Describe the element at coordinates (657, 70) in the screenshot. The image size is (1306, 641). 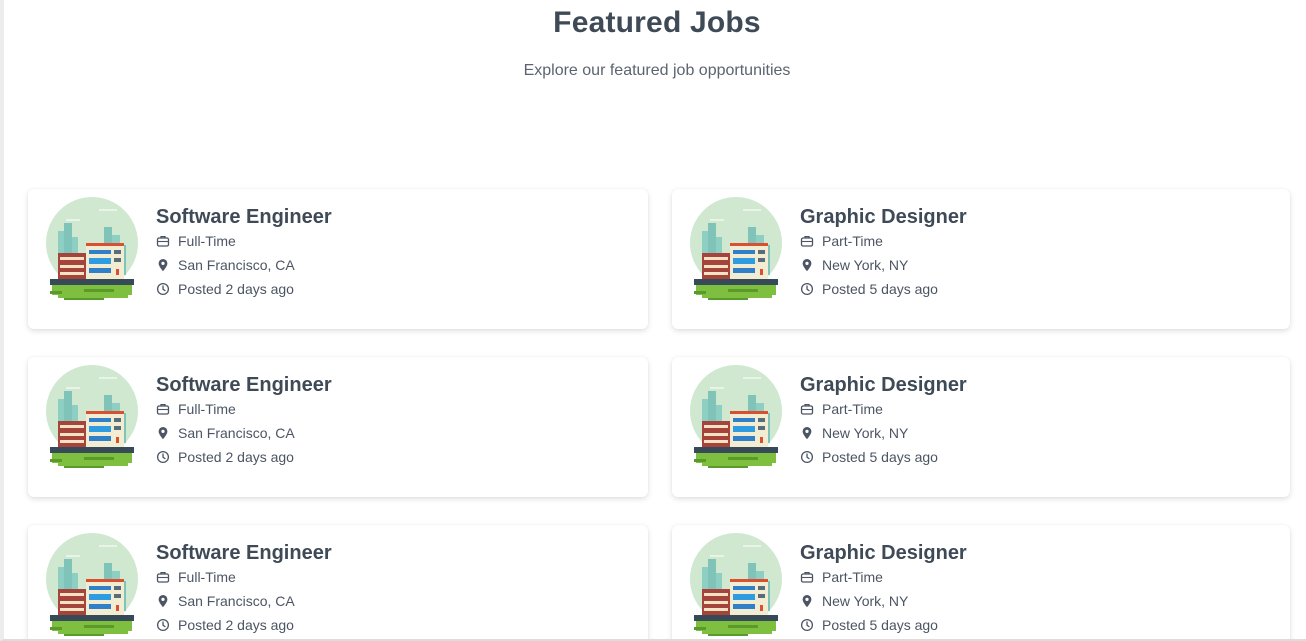
I see `page-subtitle: Explore our featured job opportunities` at that location.